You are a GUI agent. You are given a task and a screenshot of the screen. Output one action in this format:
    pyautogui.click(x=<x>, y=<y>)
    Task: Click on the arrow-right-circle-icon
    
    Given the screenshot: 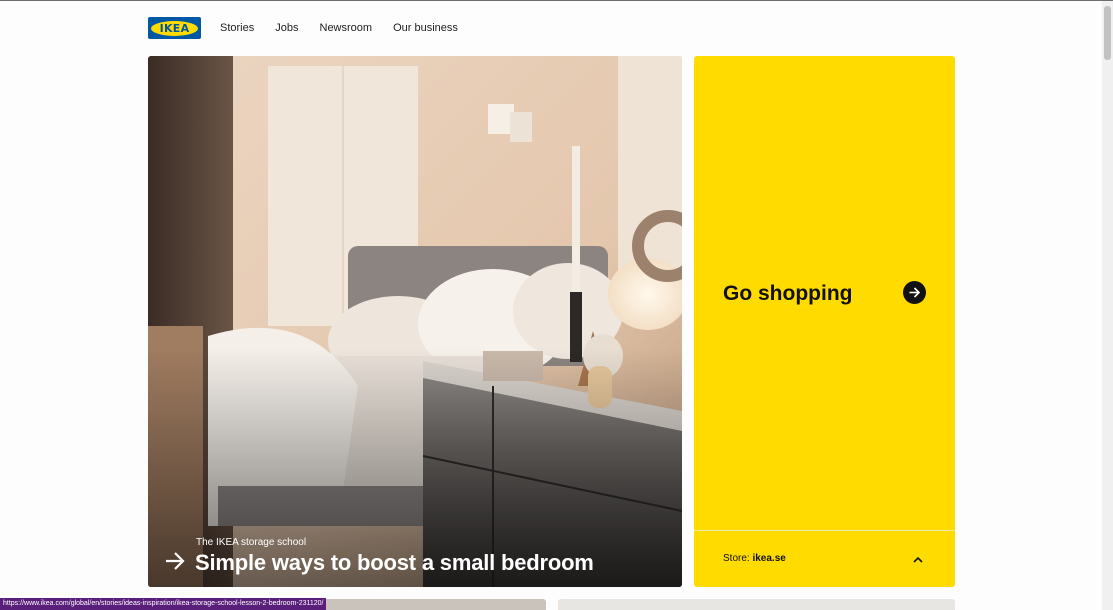 What is the action you would take?
    pyautogui.click(x=914, y=292)
    